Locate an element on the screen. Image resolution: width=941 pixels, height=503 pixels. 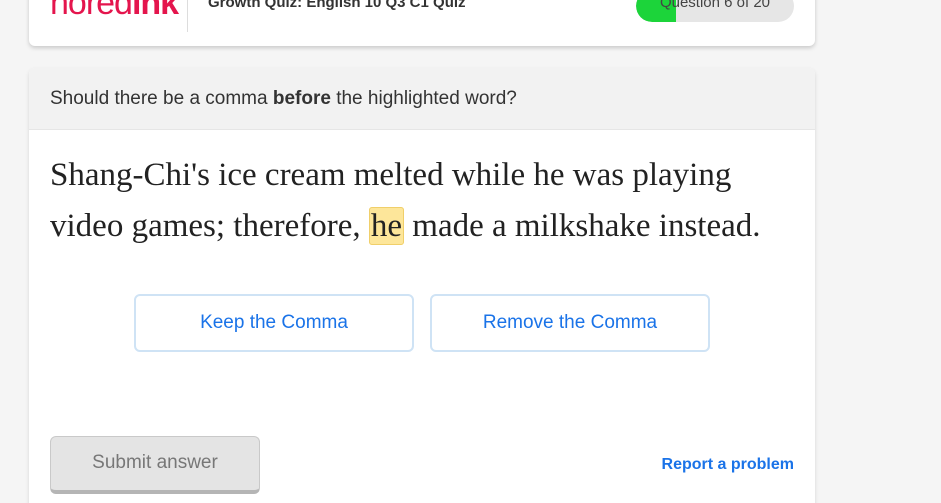
prompt-text-end: the highlighted word? is located at coordinates (423, 98).